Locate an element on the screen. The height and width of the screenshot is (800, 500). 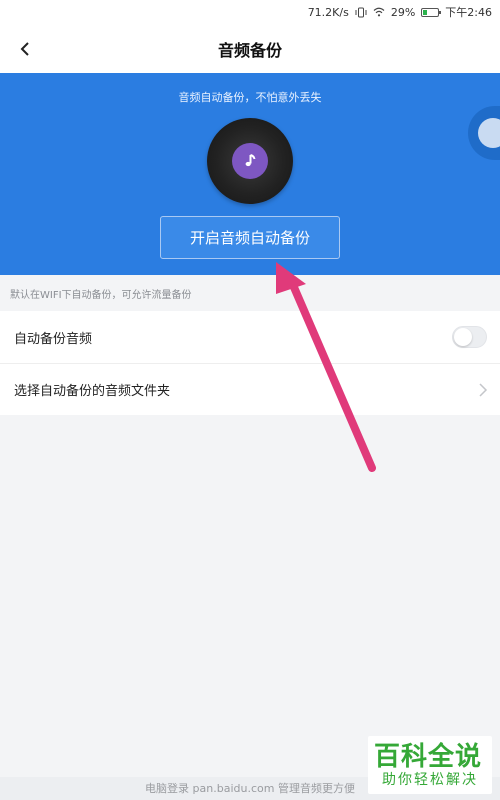
top-nav-bar: 音频备份 is located at coordinates (250, 48).